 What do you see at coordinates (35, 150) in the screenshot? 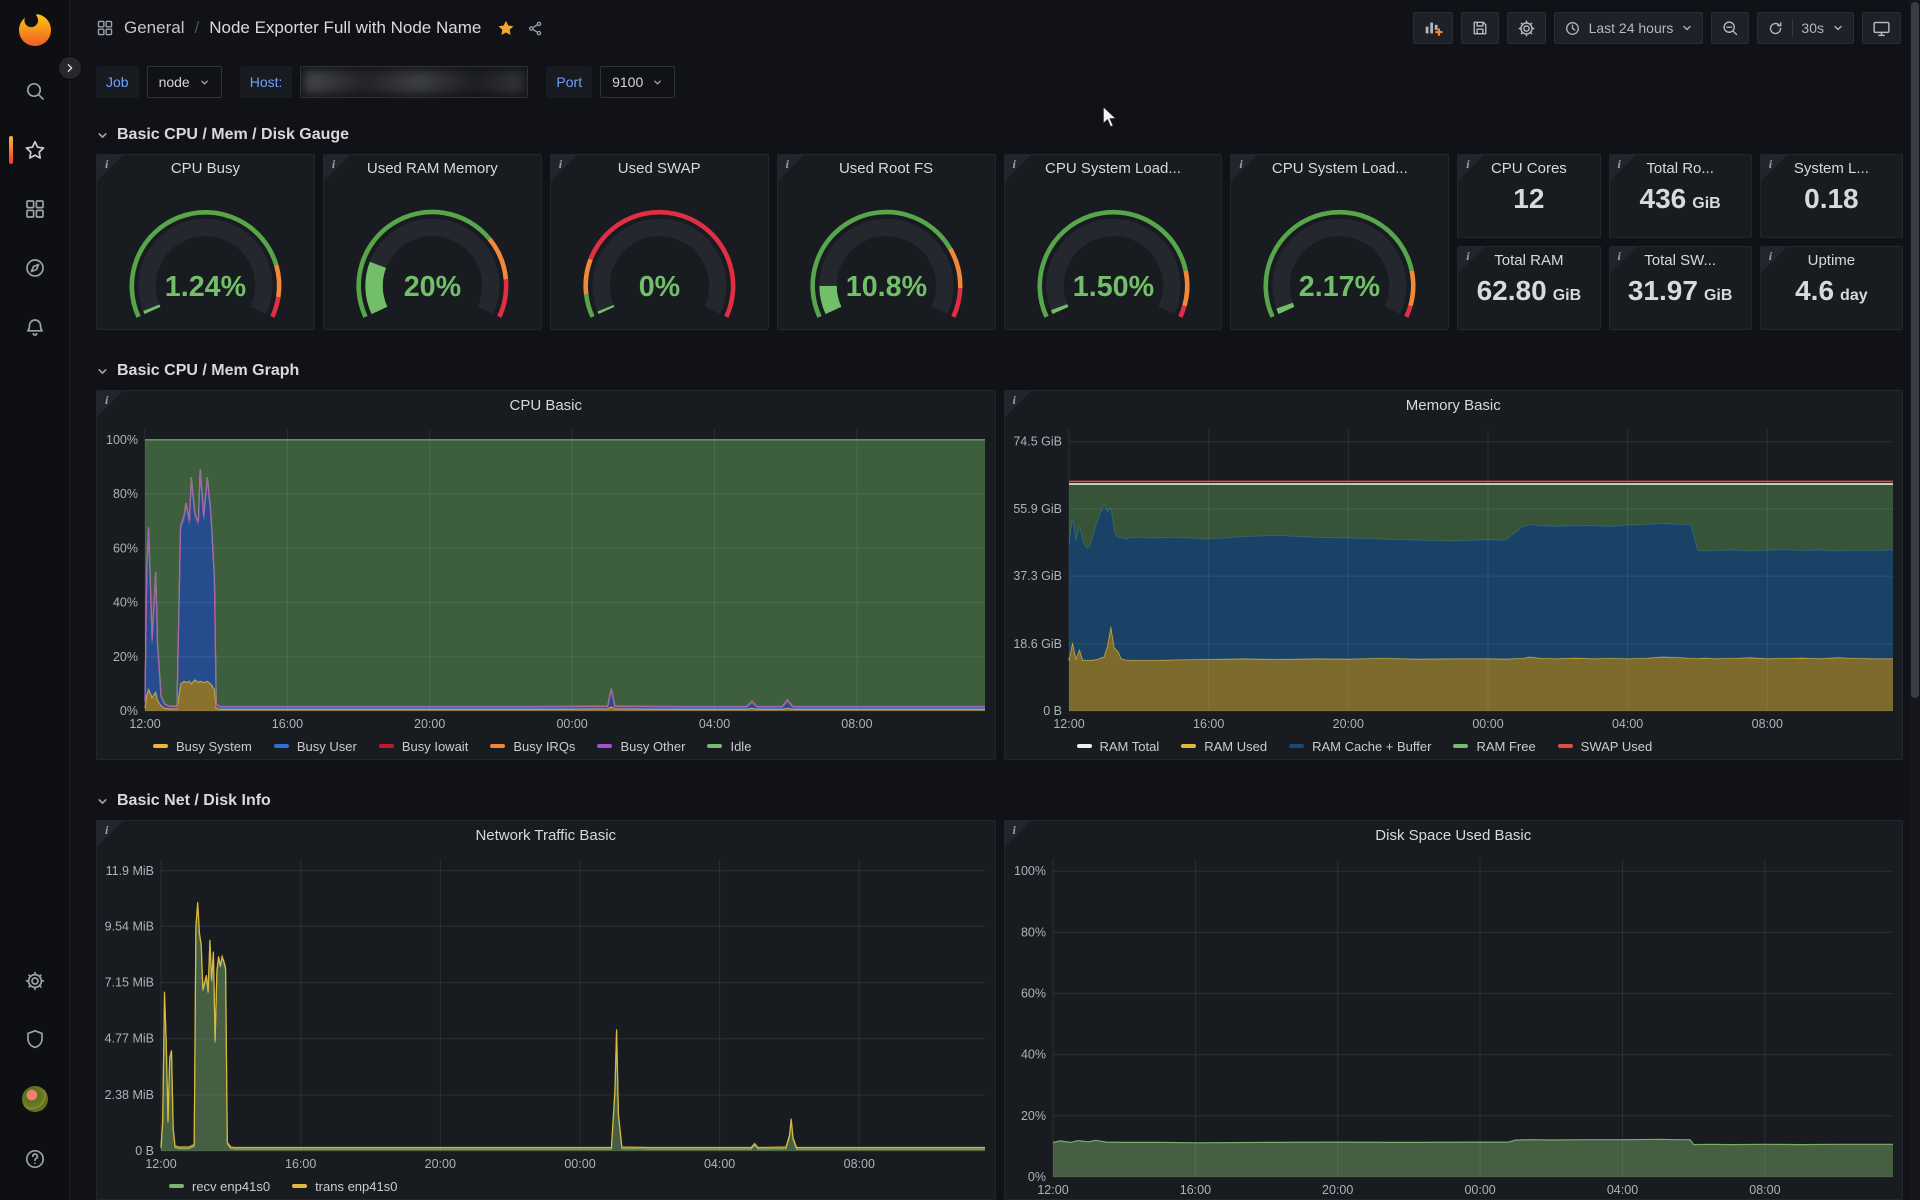
I see `sidebar-item-starred` at bounding box center [35, 150].